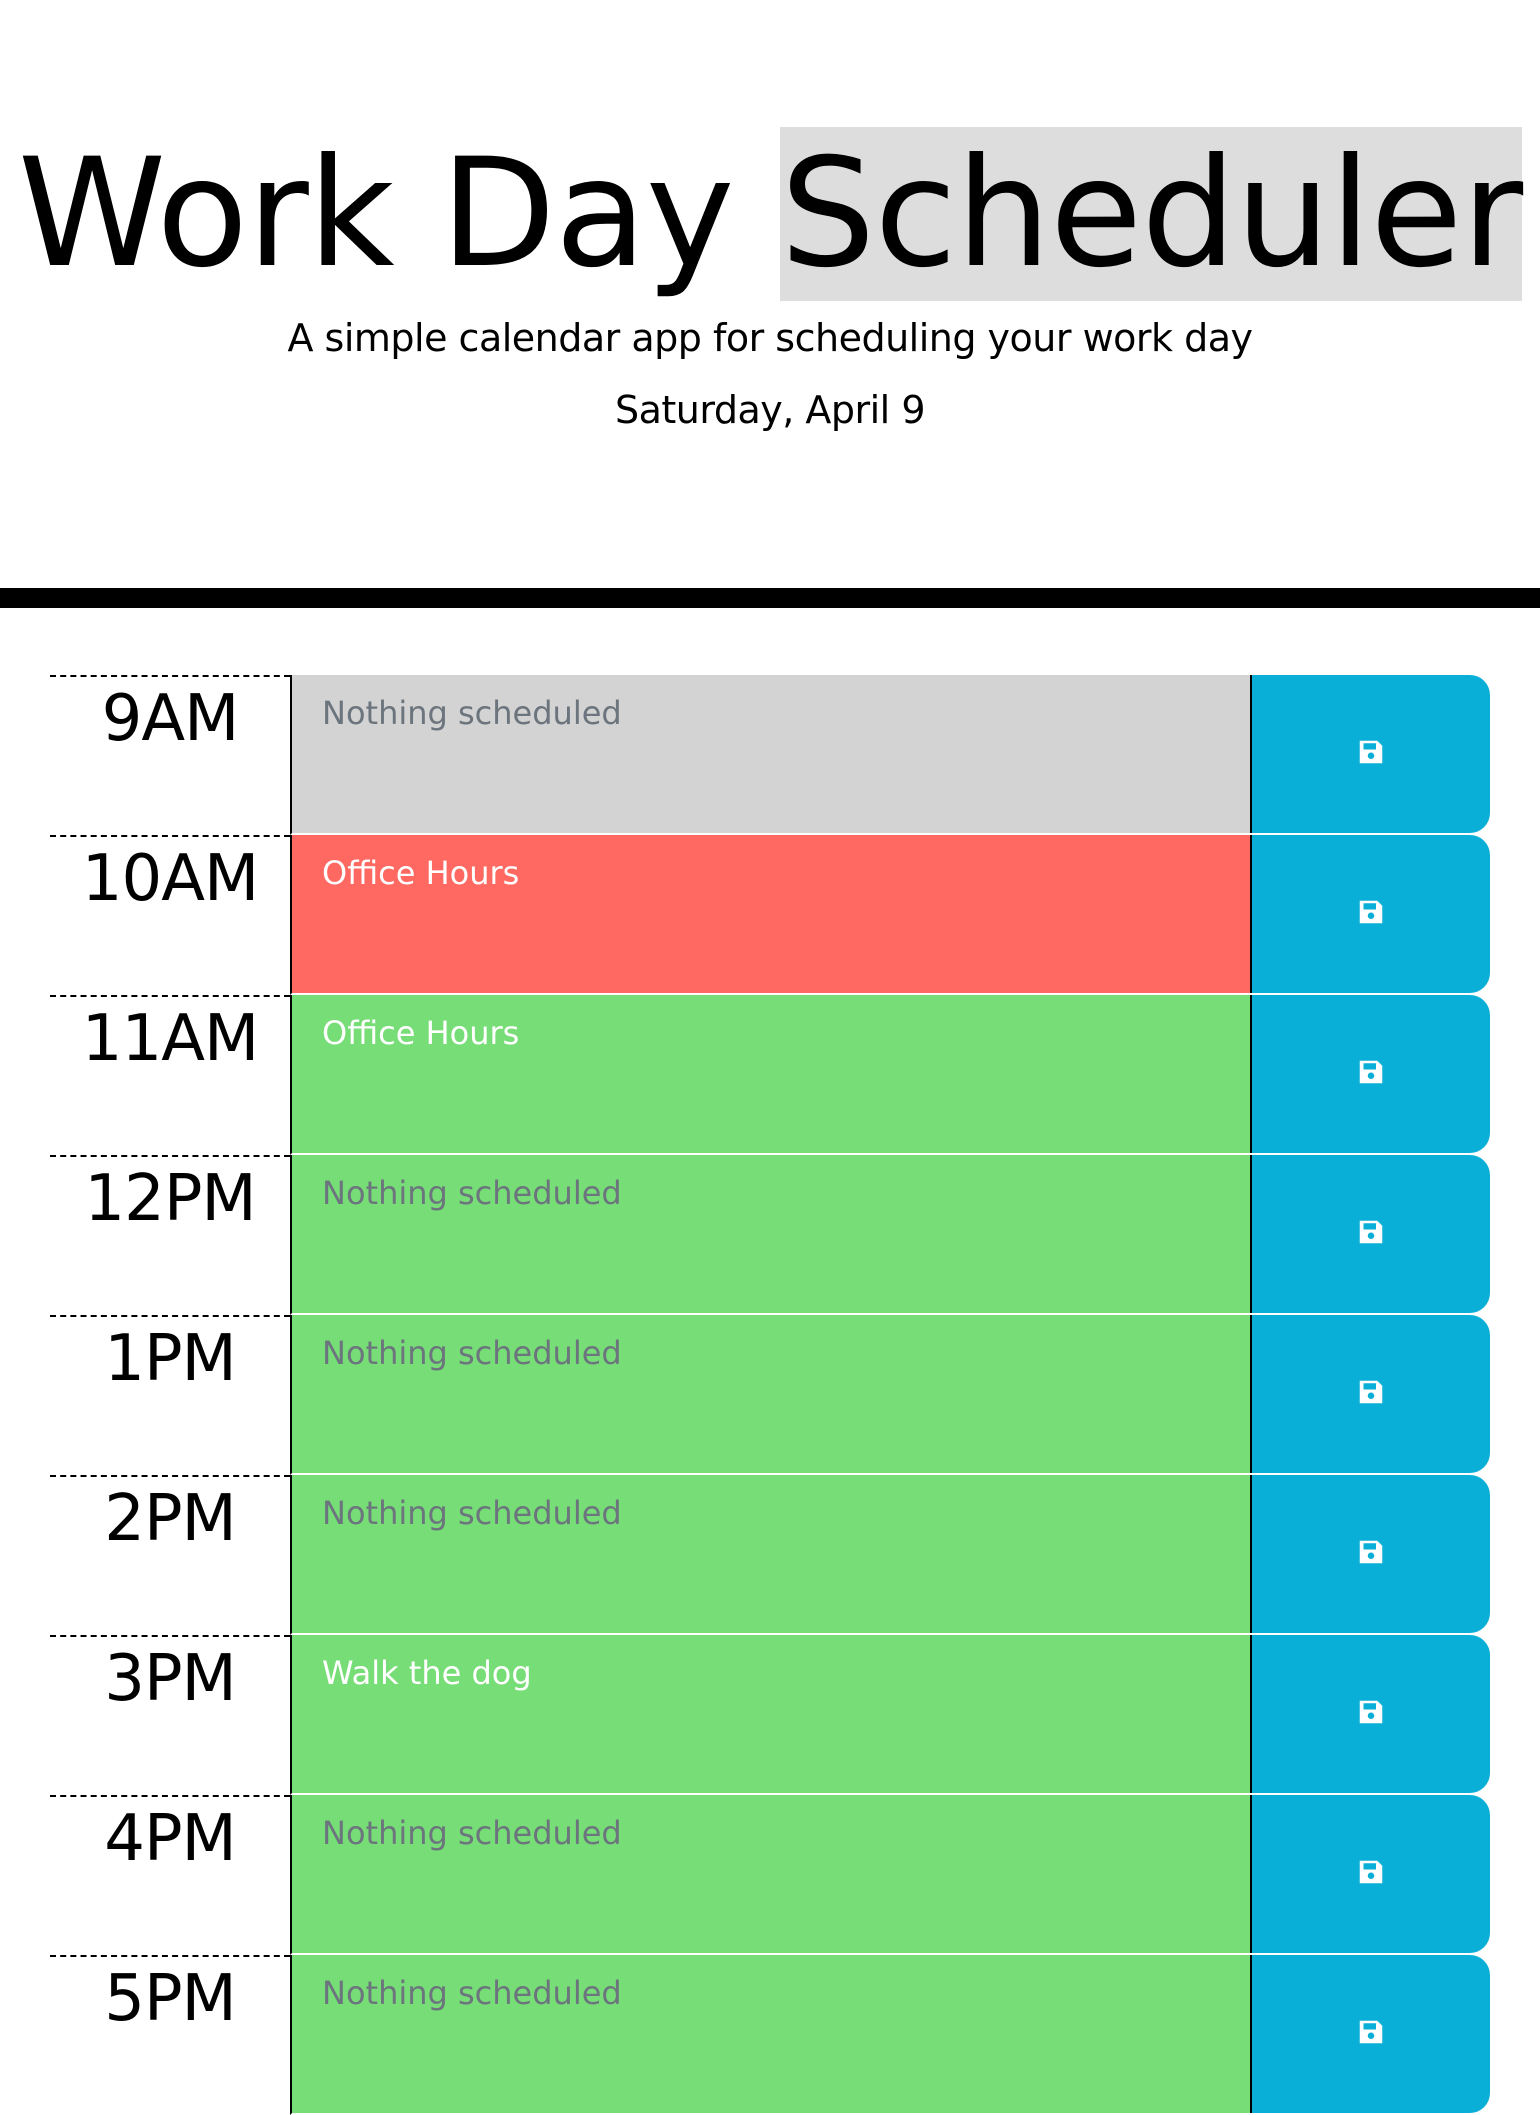 The width and height of the screenshot is (1540, 2115). I want to click on hour-label: 12PM, so click(170, 1235).